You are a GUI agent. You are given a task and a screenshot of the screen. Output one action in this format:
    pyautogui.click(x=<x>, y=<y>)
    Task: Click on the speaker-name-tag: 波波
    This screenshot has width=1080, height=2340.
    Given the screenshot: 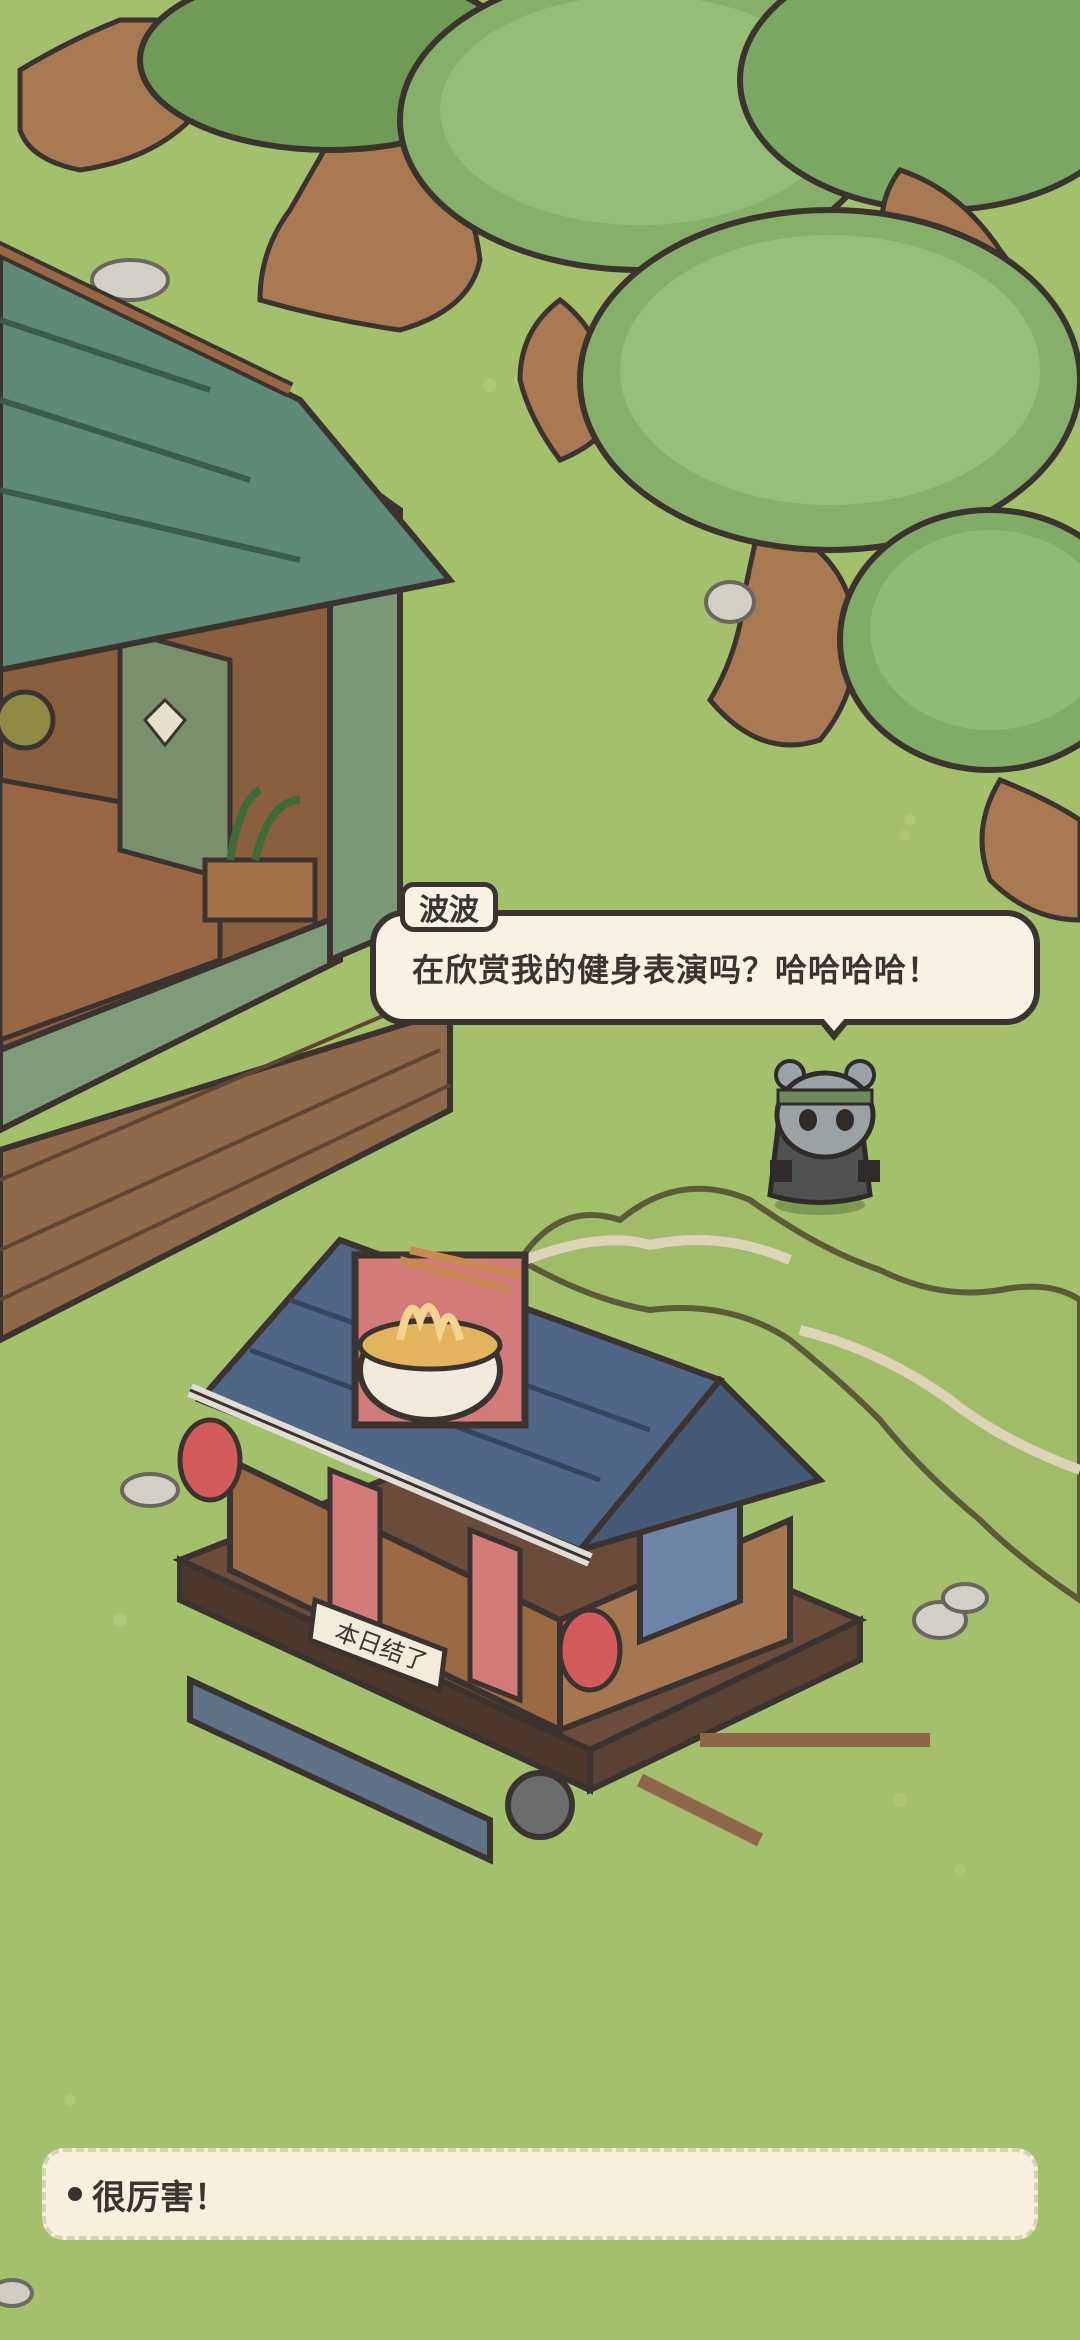 What is the action you would take?
    pyautogui.click(x=449, y=907)
    